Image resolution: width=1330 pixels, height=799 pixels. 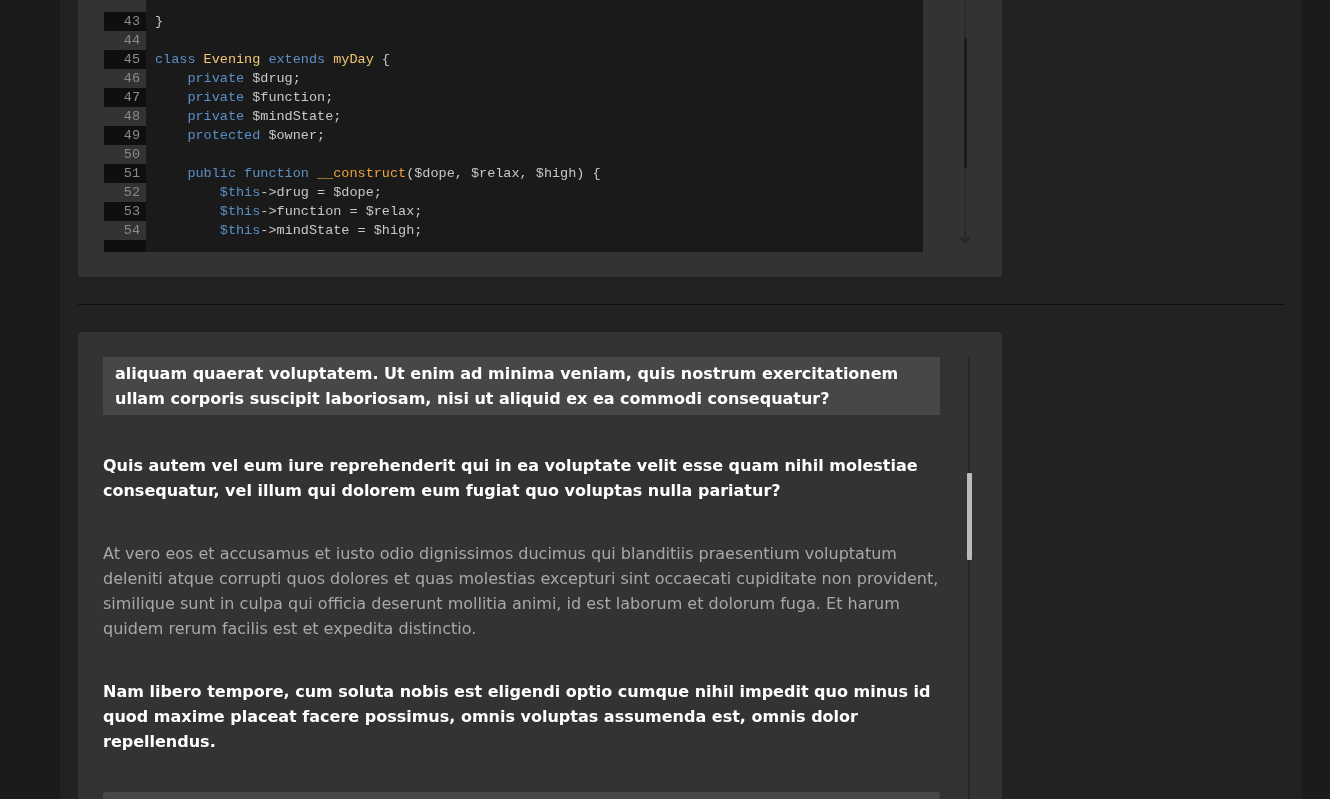 What do you see at coordinates (272, 60) in the screenshot?
I see `code-line: class Evening extends myDay {` at bounding box center [272, 60].